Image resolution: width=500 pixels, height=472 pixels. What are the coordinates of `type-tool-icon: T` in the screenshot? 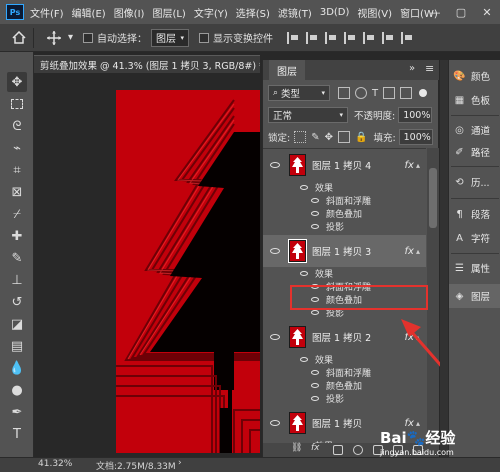 It's located at (17, 434).